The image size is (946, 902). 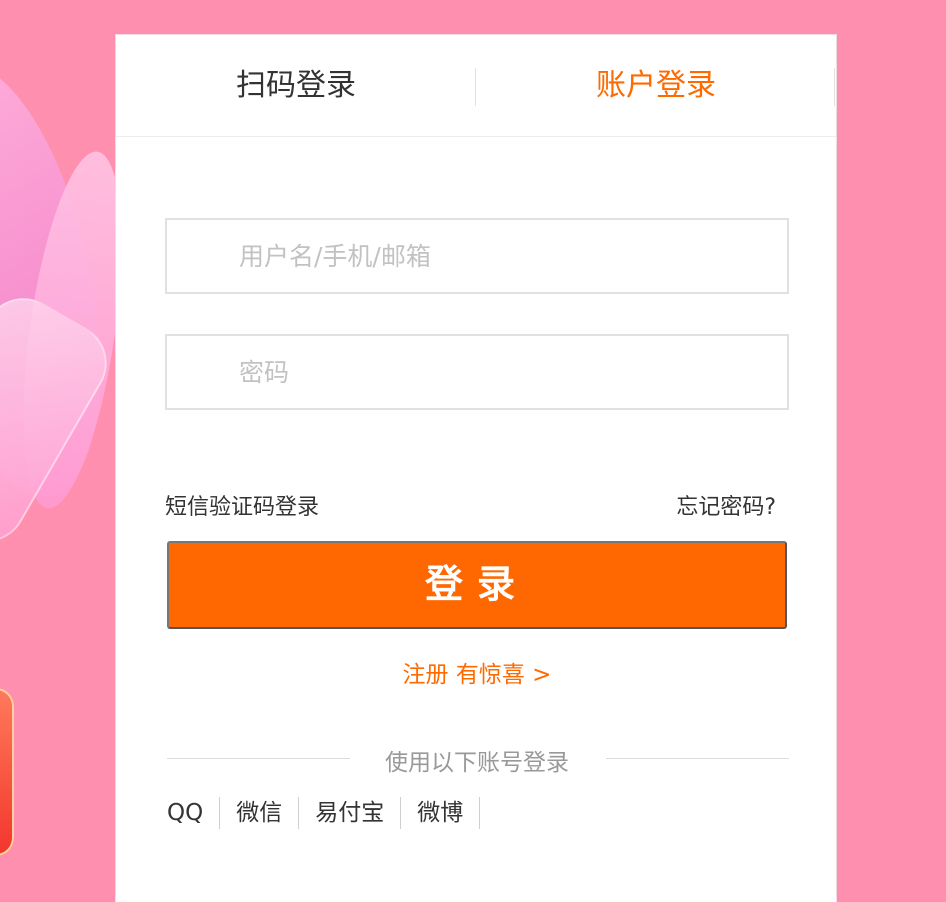 I want to click on wechat-login-link: 微信, so click(x=260, y=813).